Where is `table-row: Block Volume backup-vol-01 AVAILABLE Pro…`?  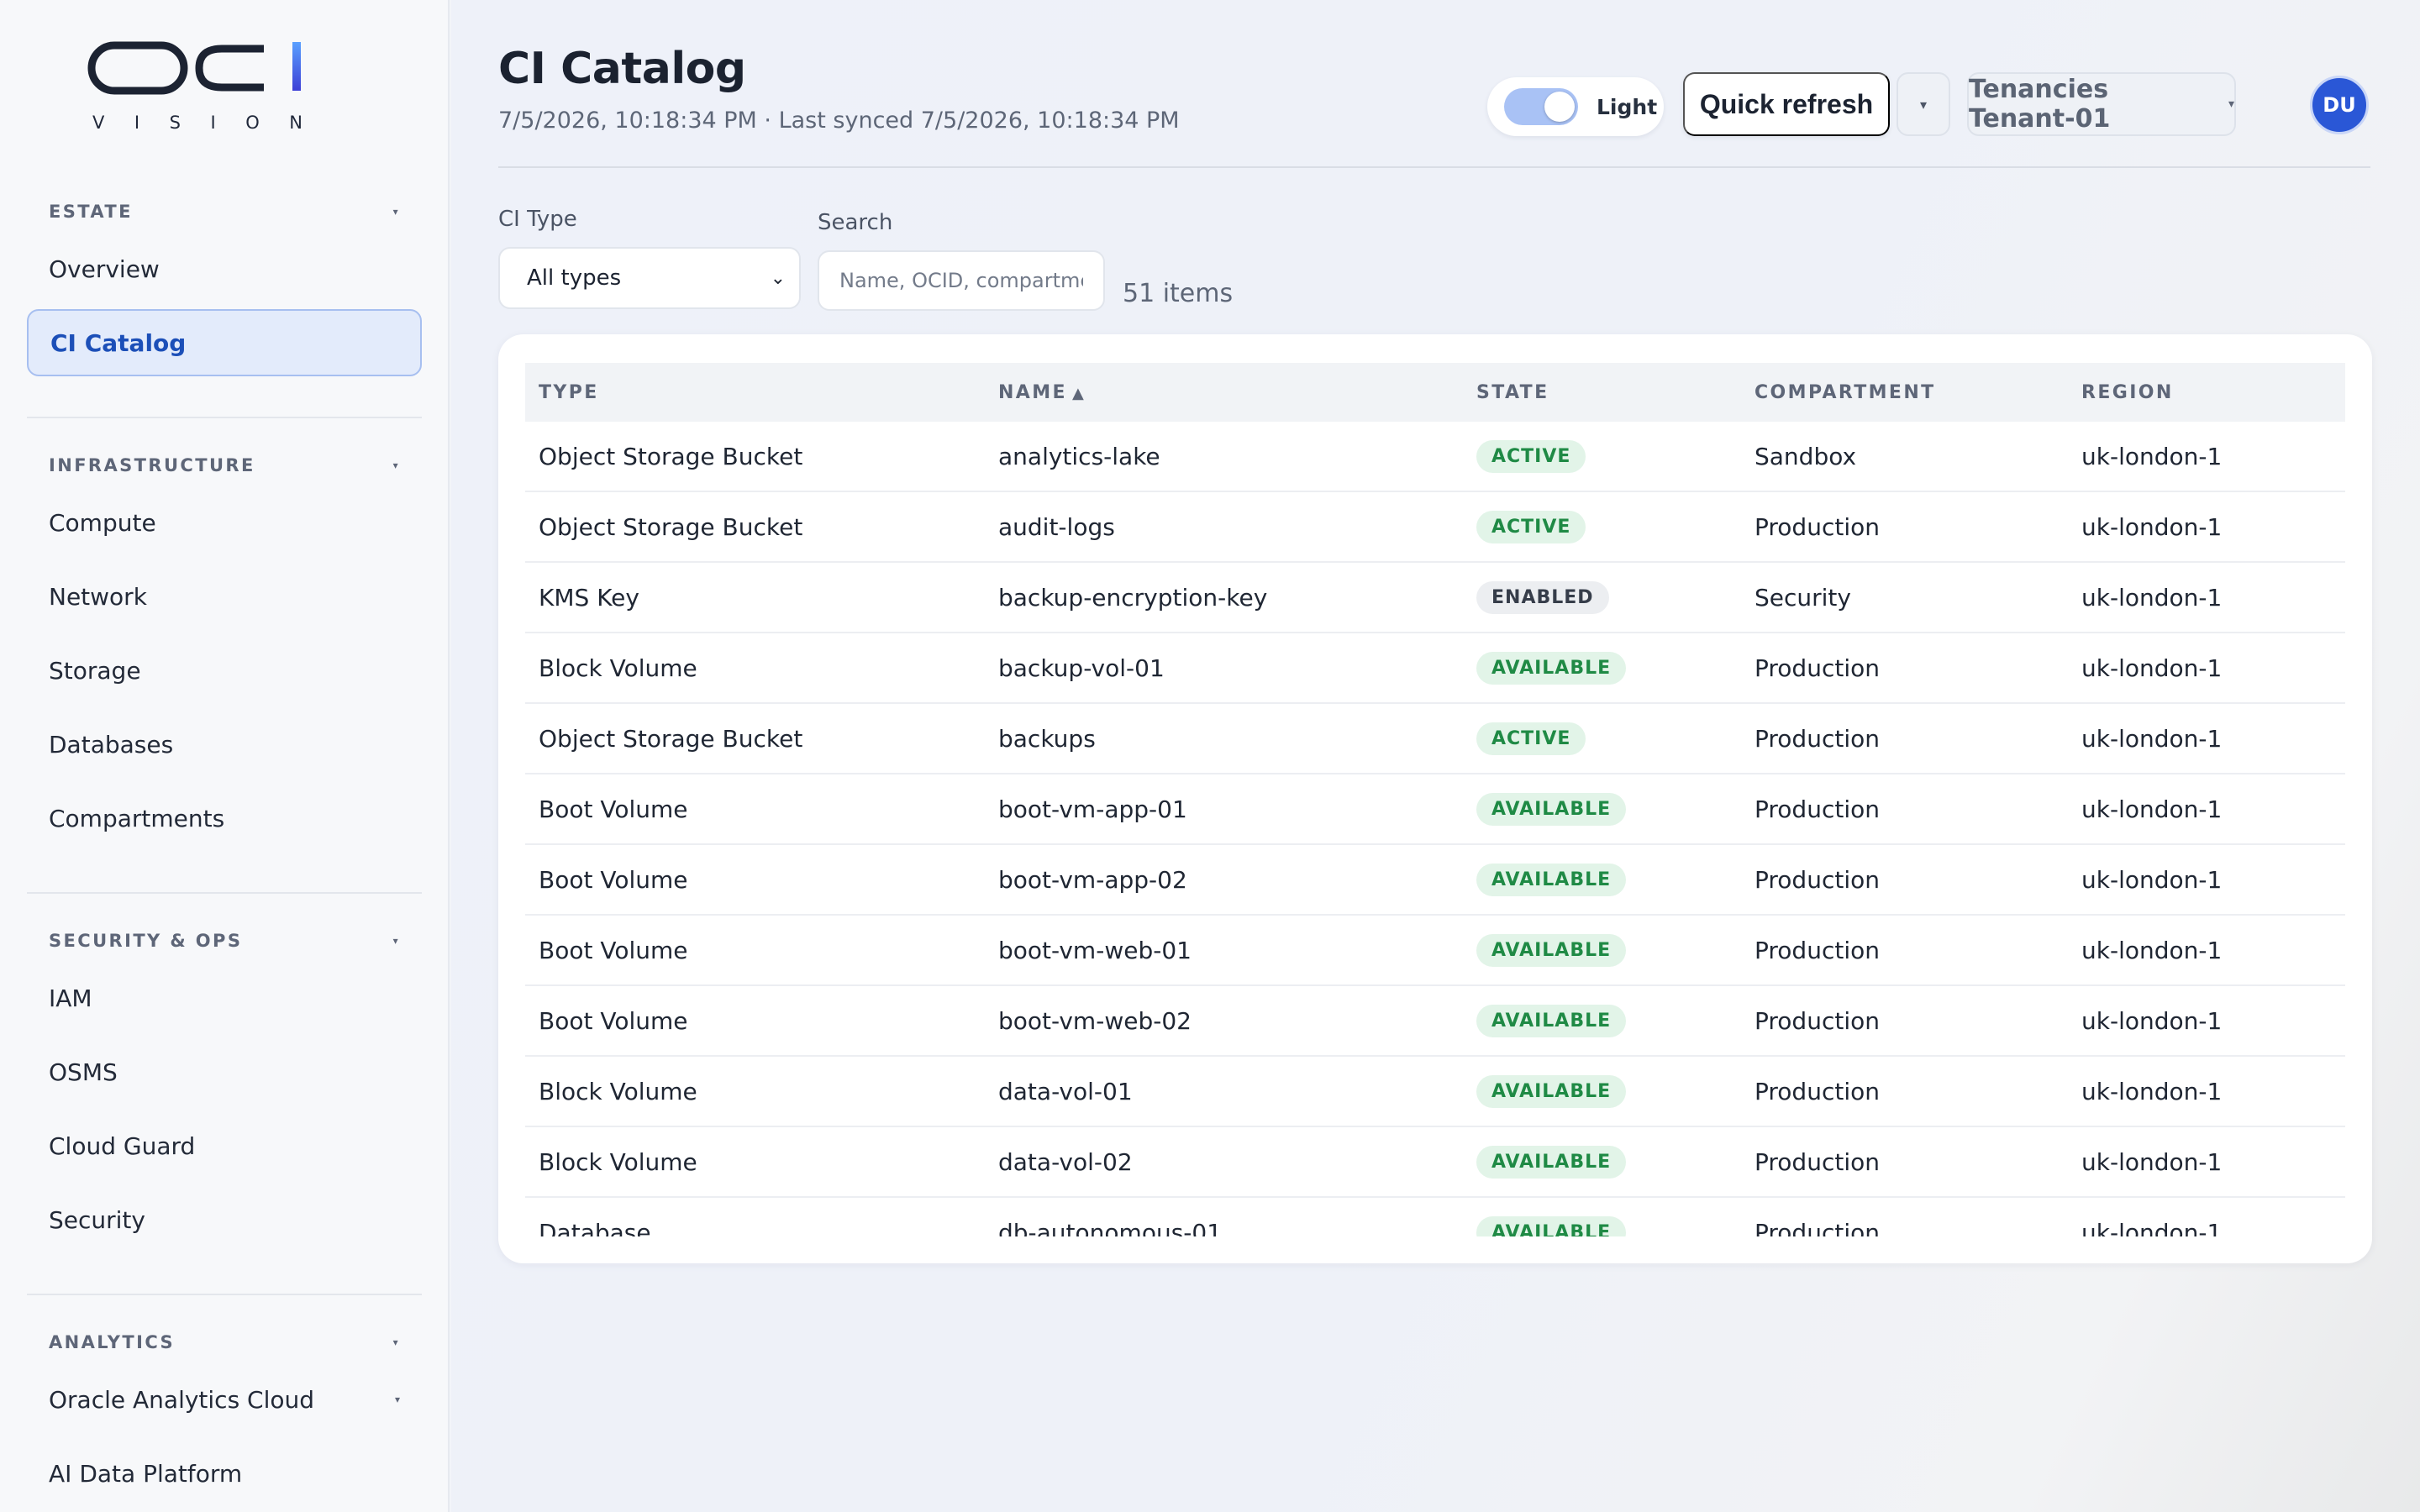 table-row: Block Volume backup-vol-01 AVAILABLE Pro… is located at coordinates (1435, 668).